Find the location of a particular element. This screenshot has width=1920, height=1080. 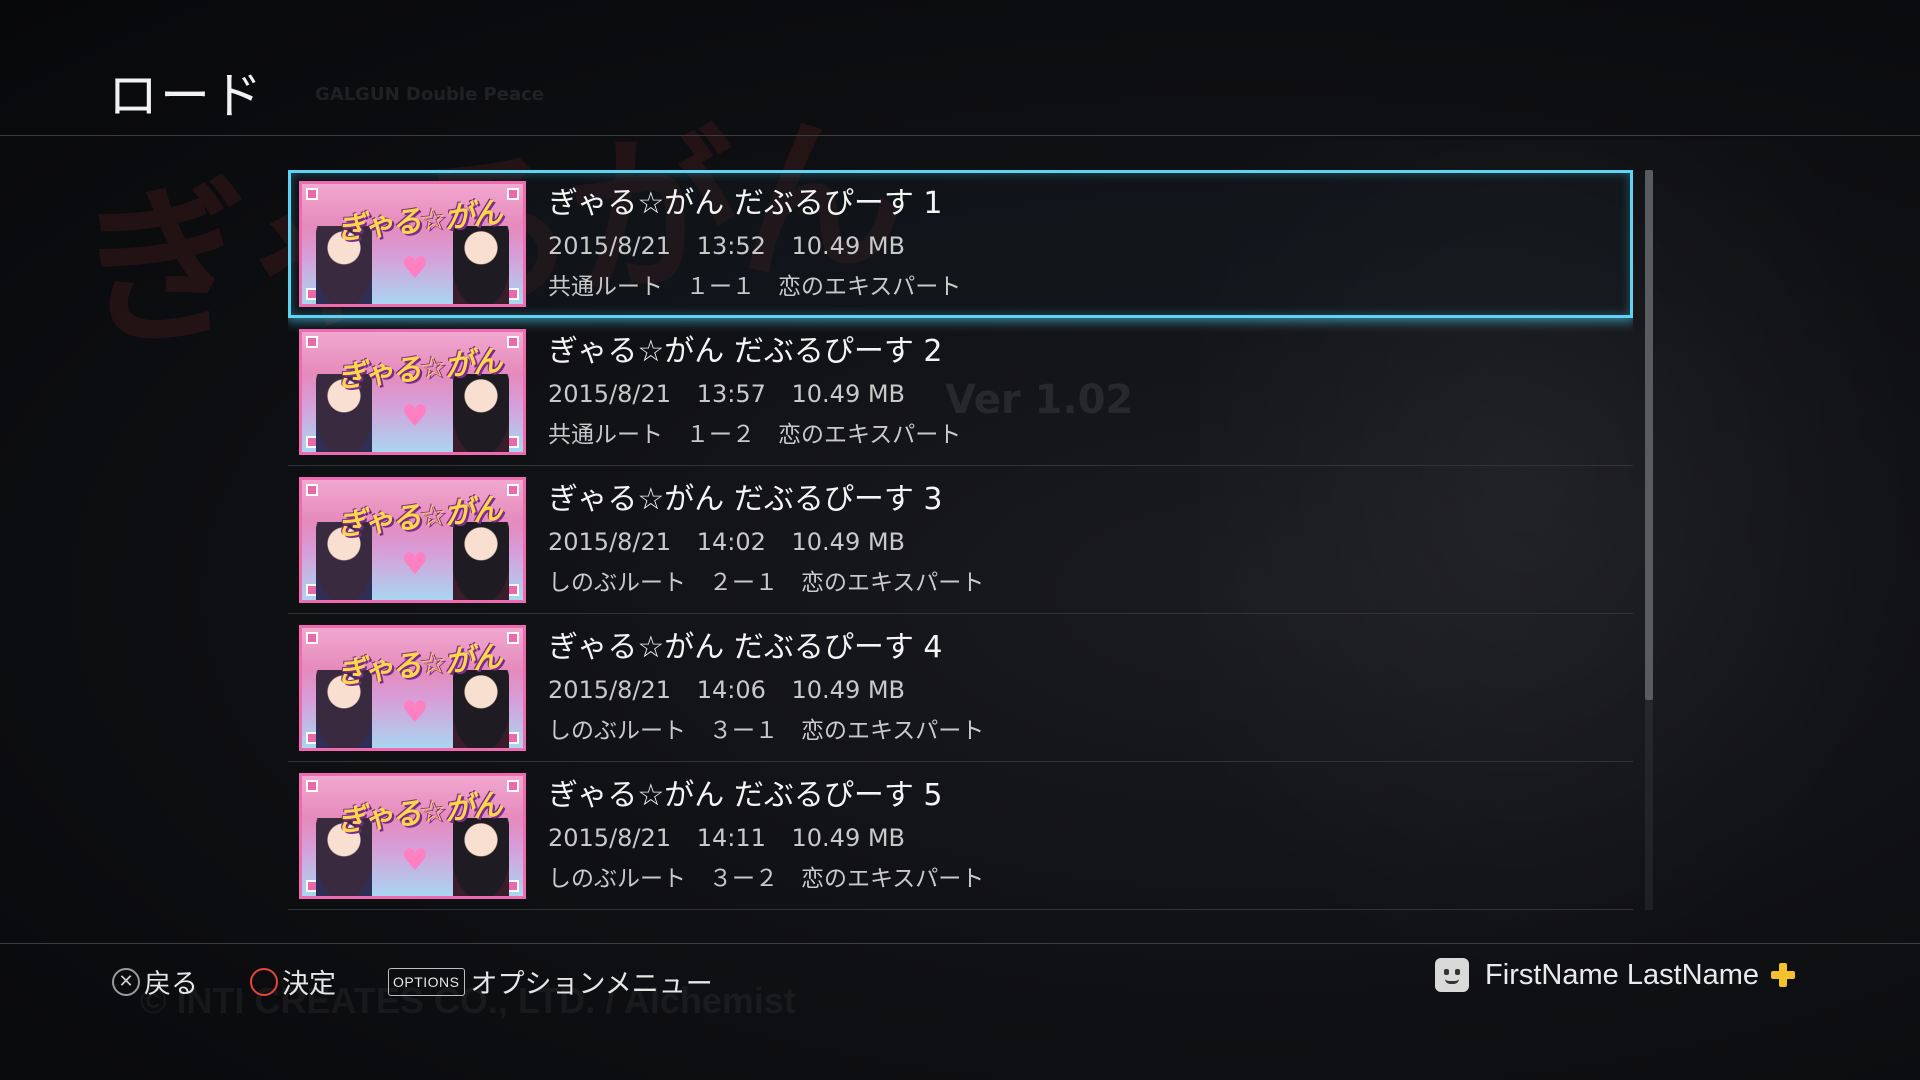

save-meta: 2015/8/21 14:11 10.49 MB is located at coordinates (735, 838).